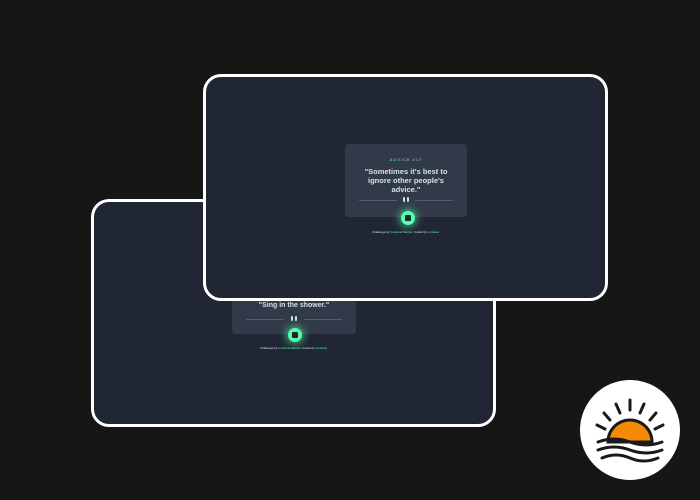 Image resolution: width=700 pixels, height=500 pixels. I want to click on sunset-logo-icon, so click(630, 430).